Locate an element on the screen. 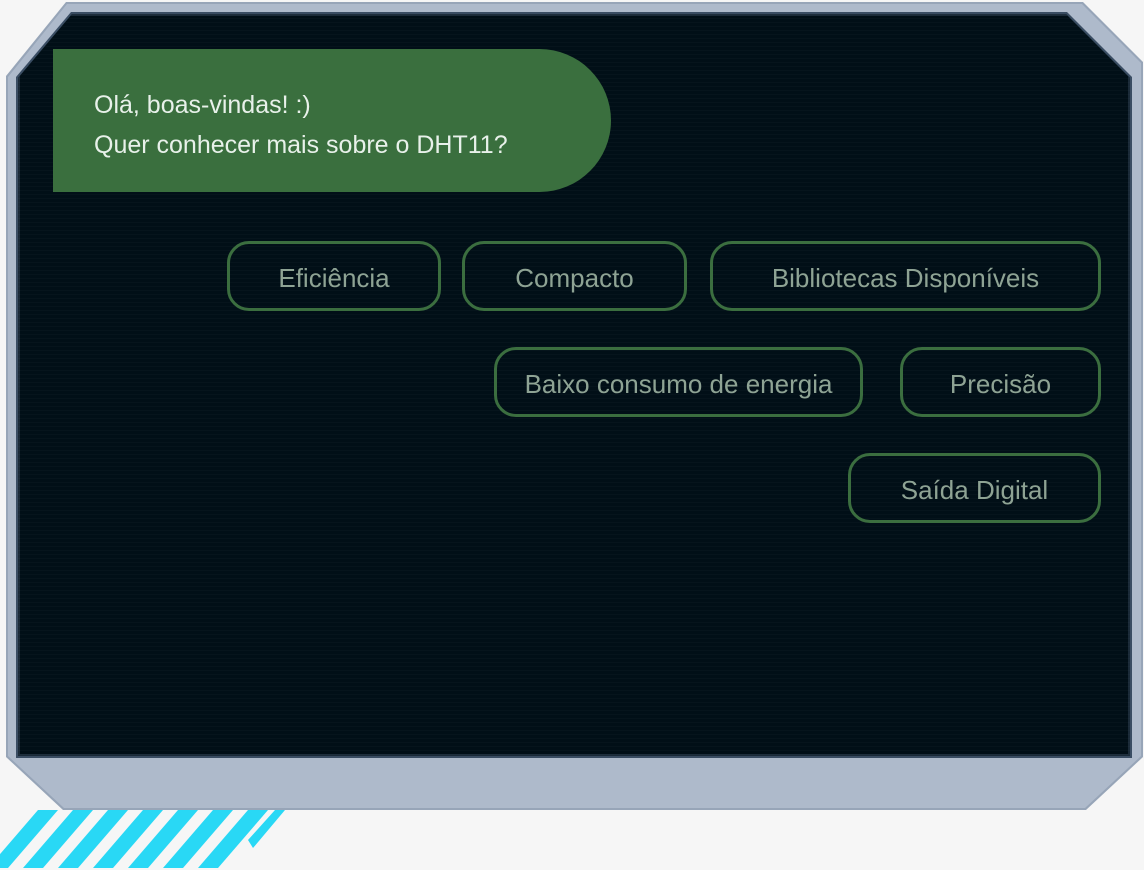 This screenshot has height=870, width=1144. welcome-greeting: Olá, boas-vindas! :) is located at coordinates (202, 105).